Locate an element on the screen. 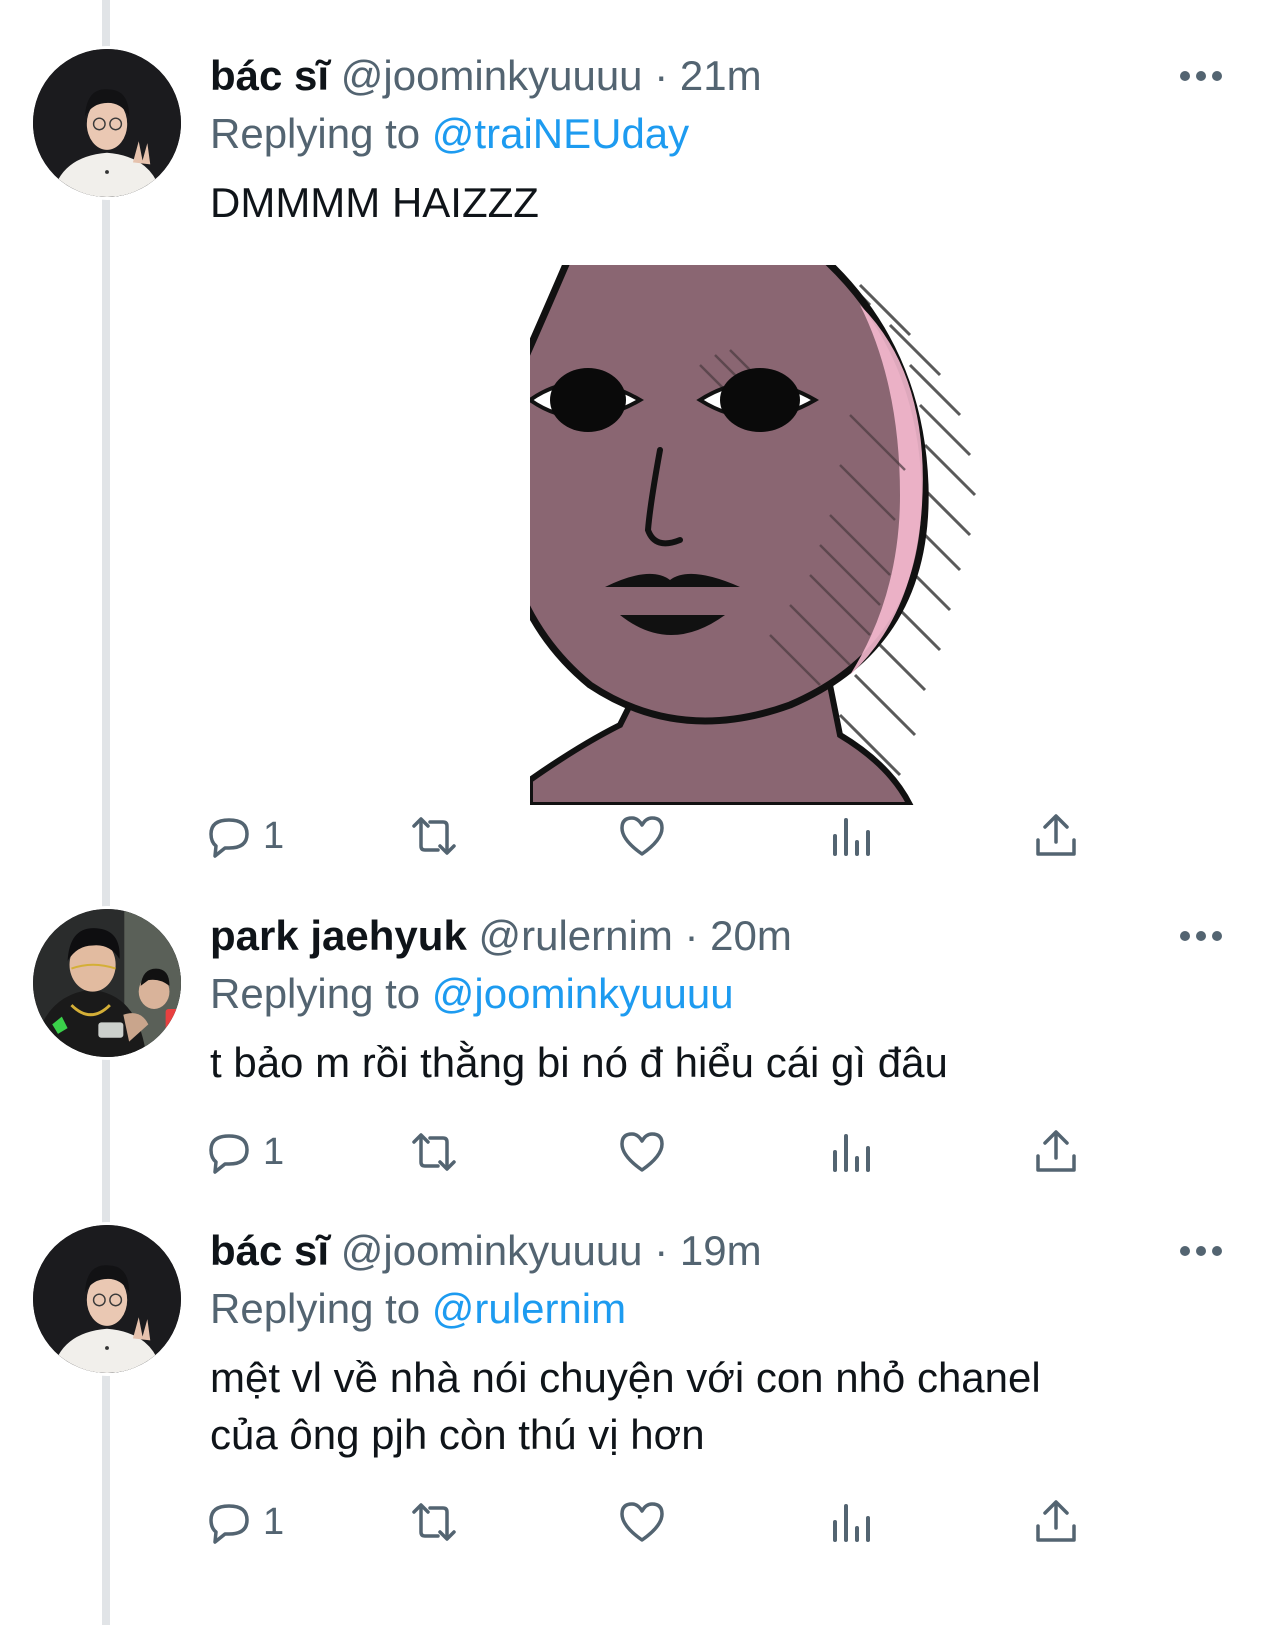  replying-to: Replying to @rulernim is located at coordinates (727, 1309).